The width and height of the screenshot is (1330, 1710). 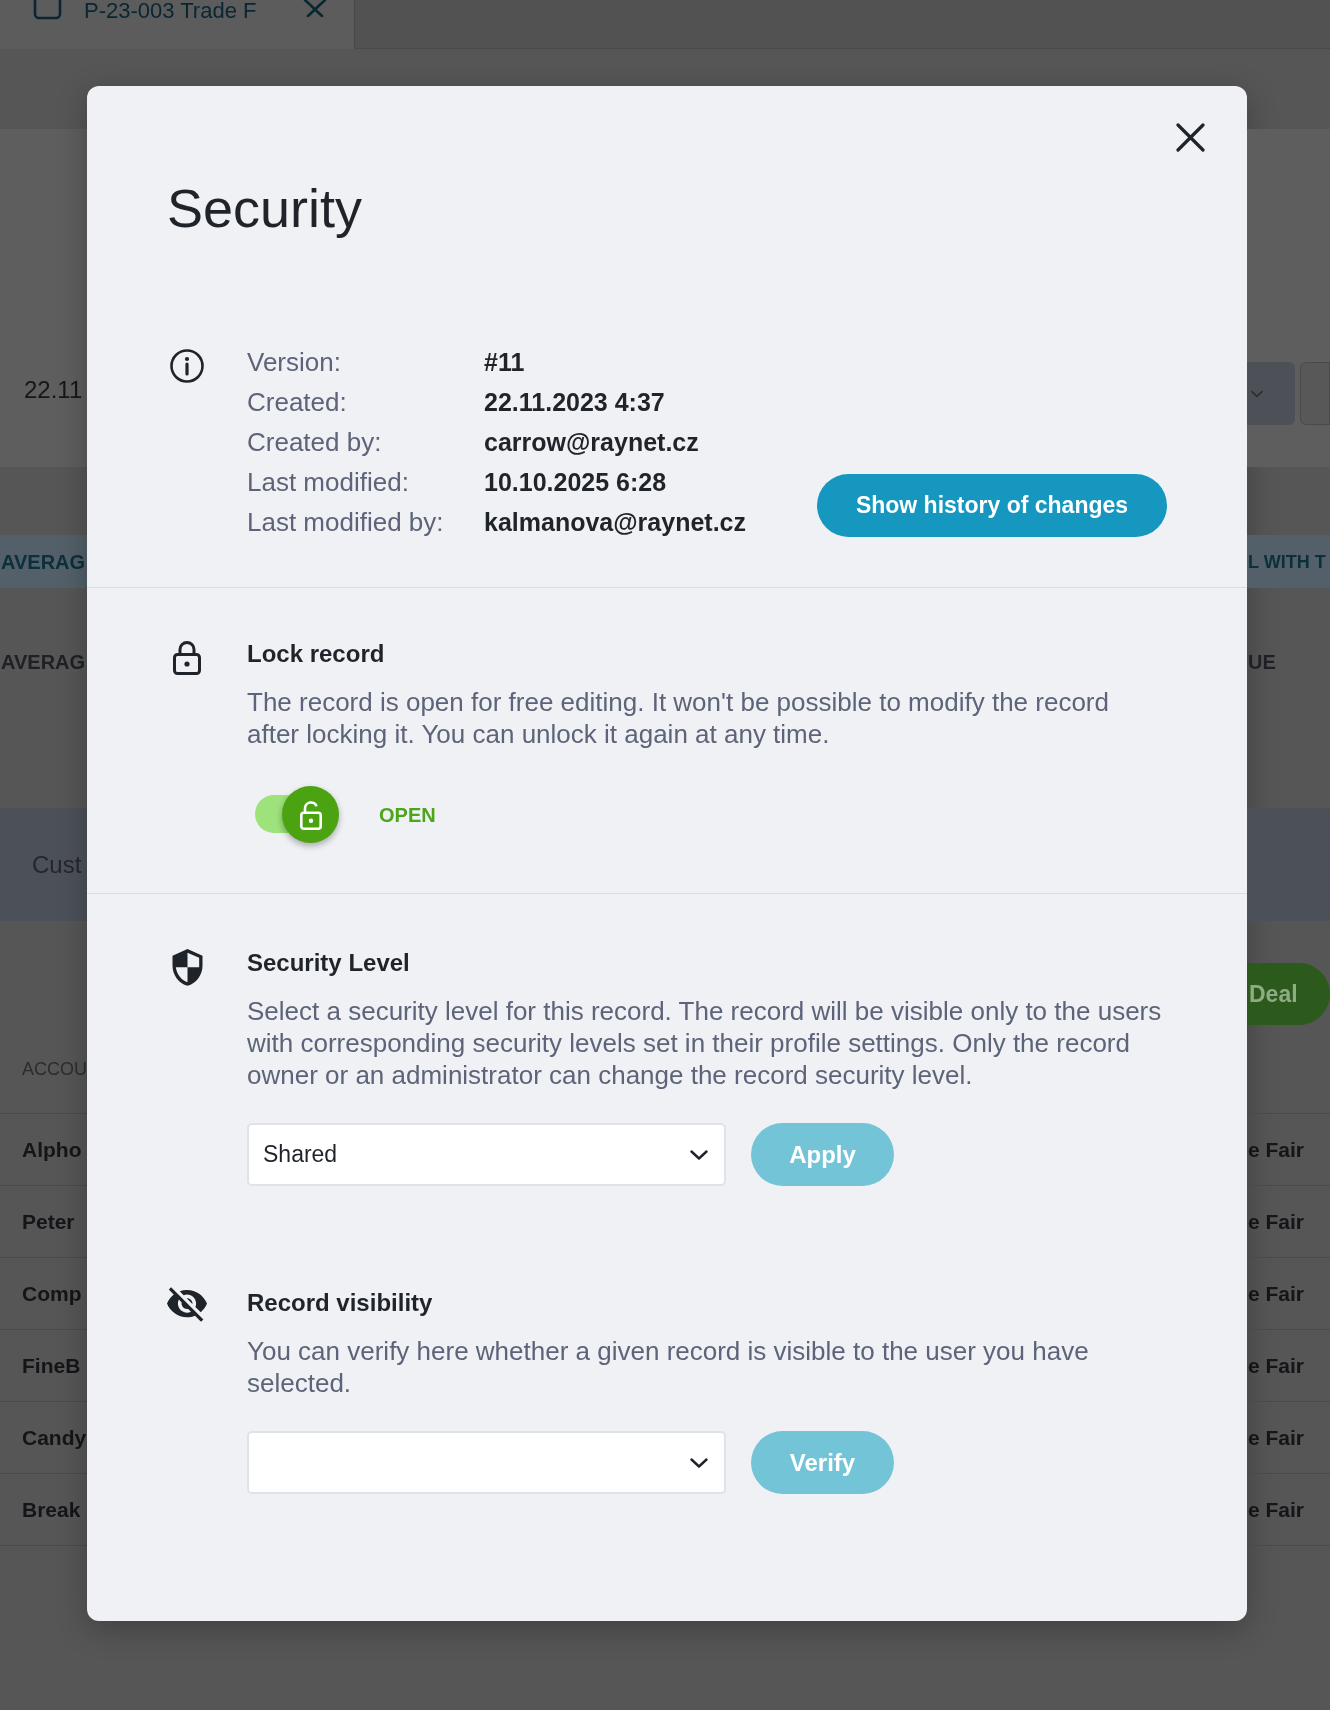 What do you see at coordinates (615, 522) in the screenshot?
I see `info-value: kalmanova@raynet.cz` at bounding box center [615, 522].